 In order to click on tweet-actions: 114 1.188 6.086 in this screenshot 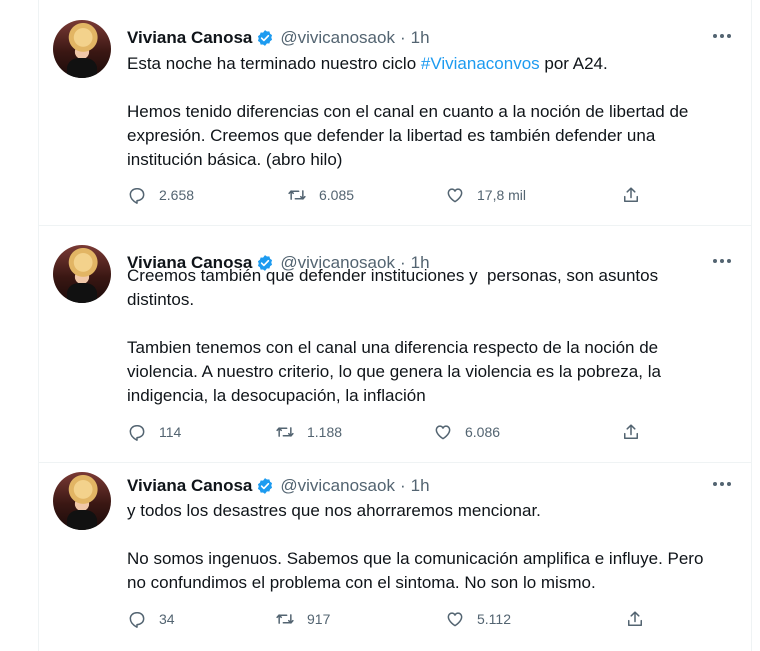, I will do `click(407, 434)`.